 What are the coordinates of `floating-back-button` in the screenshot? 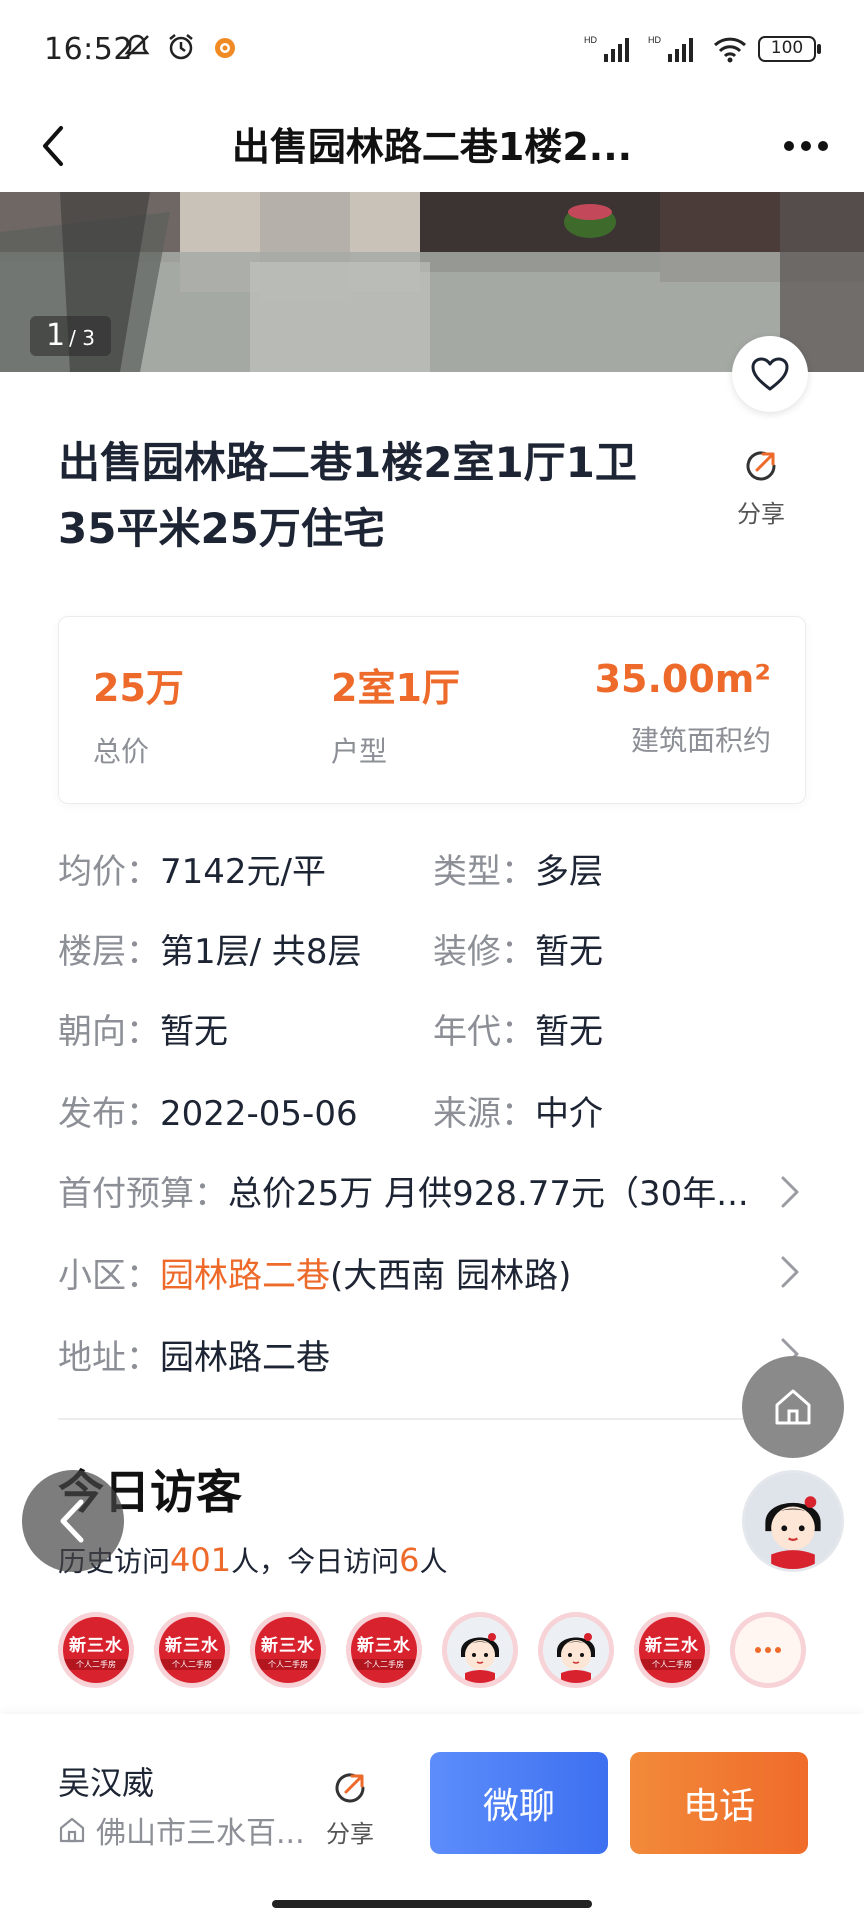 It's located at (73, 1521).